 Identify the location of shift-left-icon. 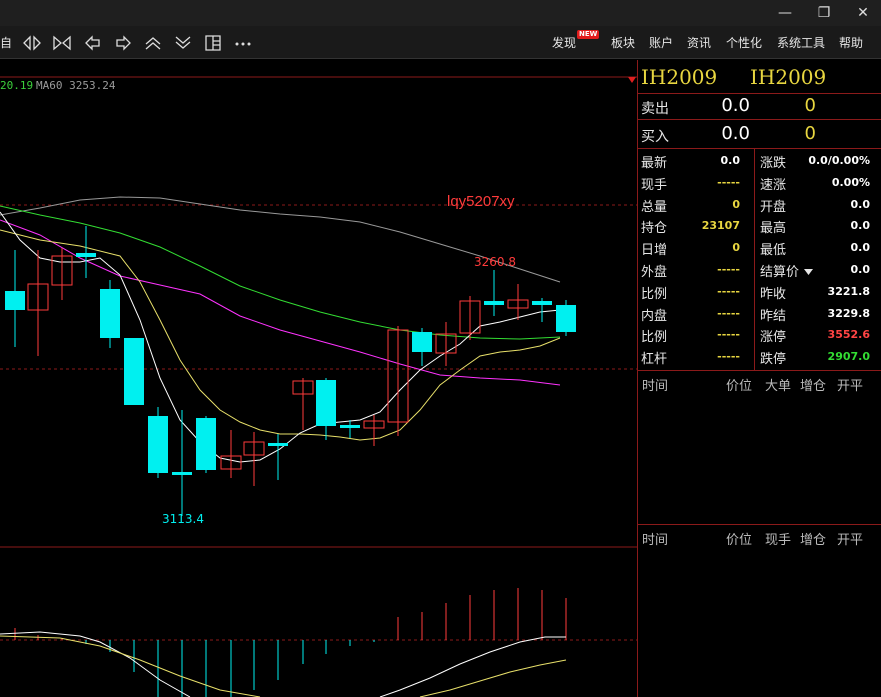
(93, 43).